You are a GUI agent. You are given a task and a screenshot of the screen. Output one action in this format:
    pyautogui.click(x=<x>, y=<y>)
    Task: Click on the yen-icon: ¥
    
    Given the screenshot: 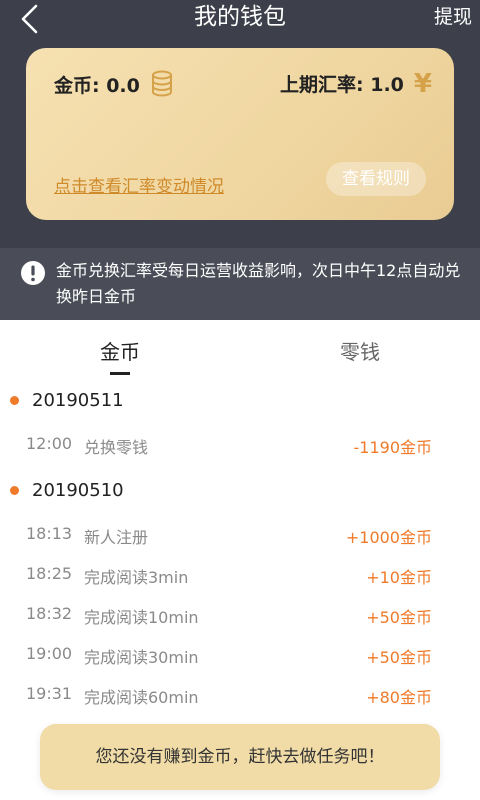 What is the action you would take?
    pyautogui.click(x=422, y=83)
    